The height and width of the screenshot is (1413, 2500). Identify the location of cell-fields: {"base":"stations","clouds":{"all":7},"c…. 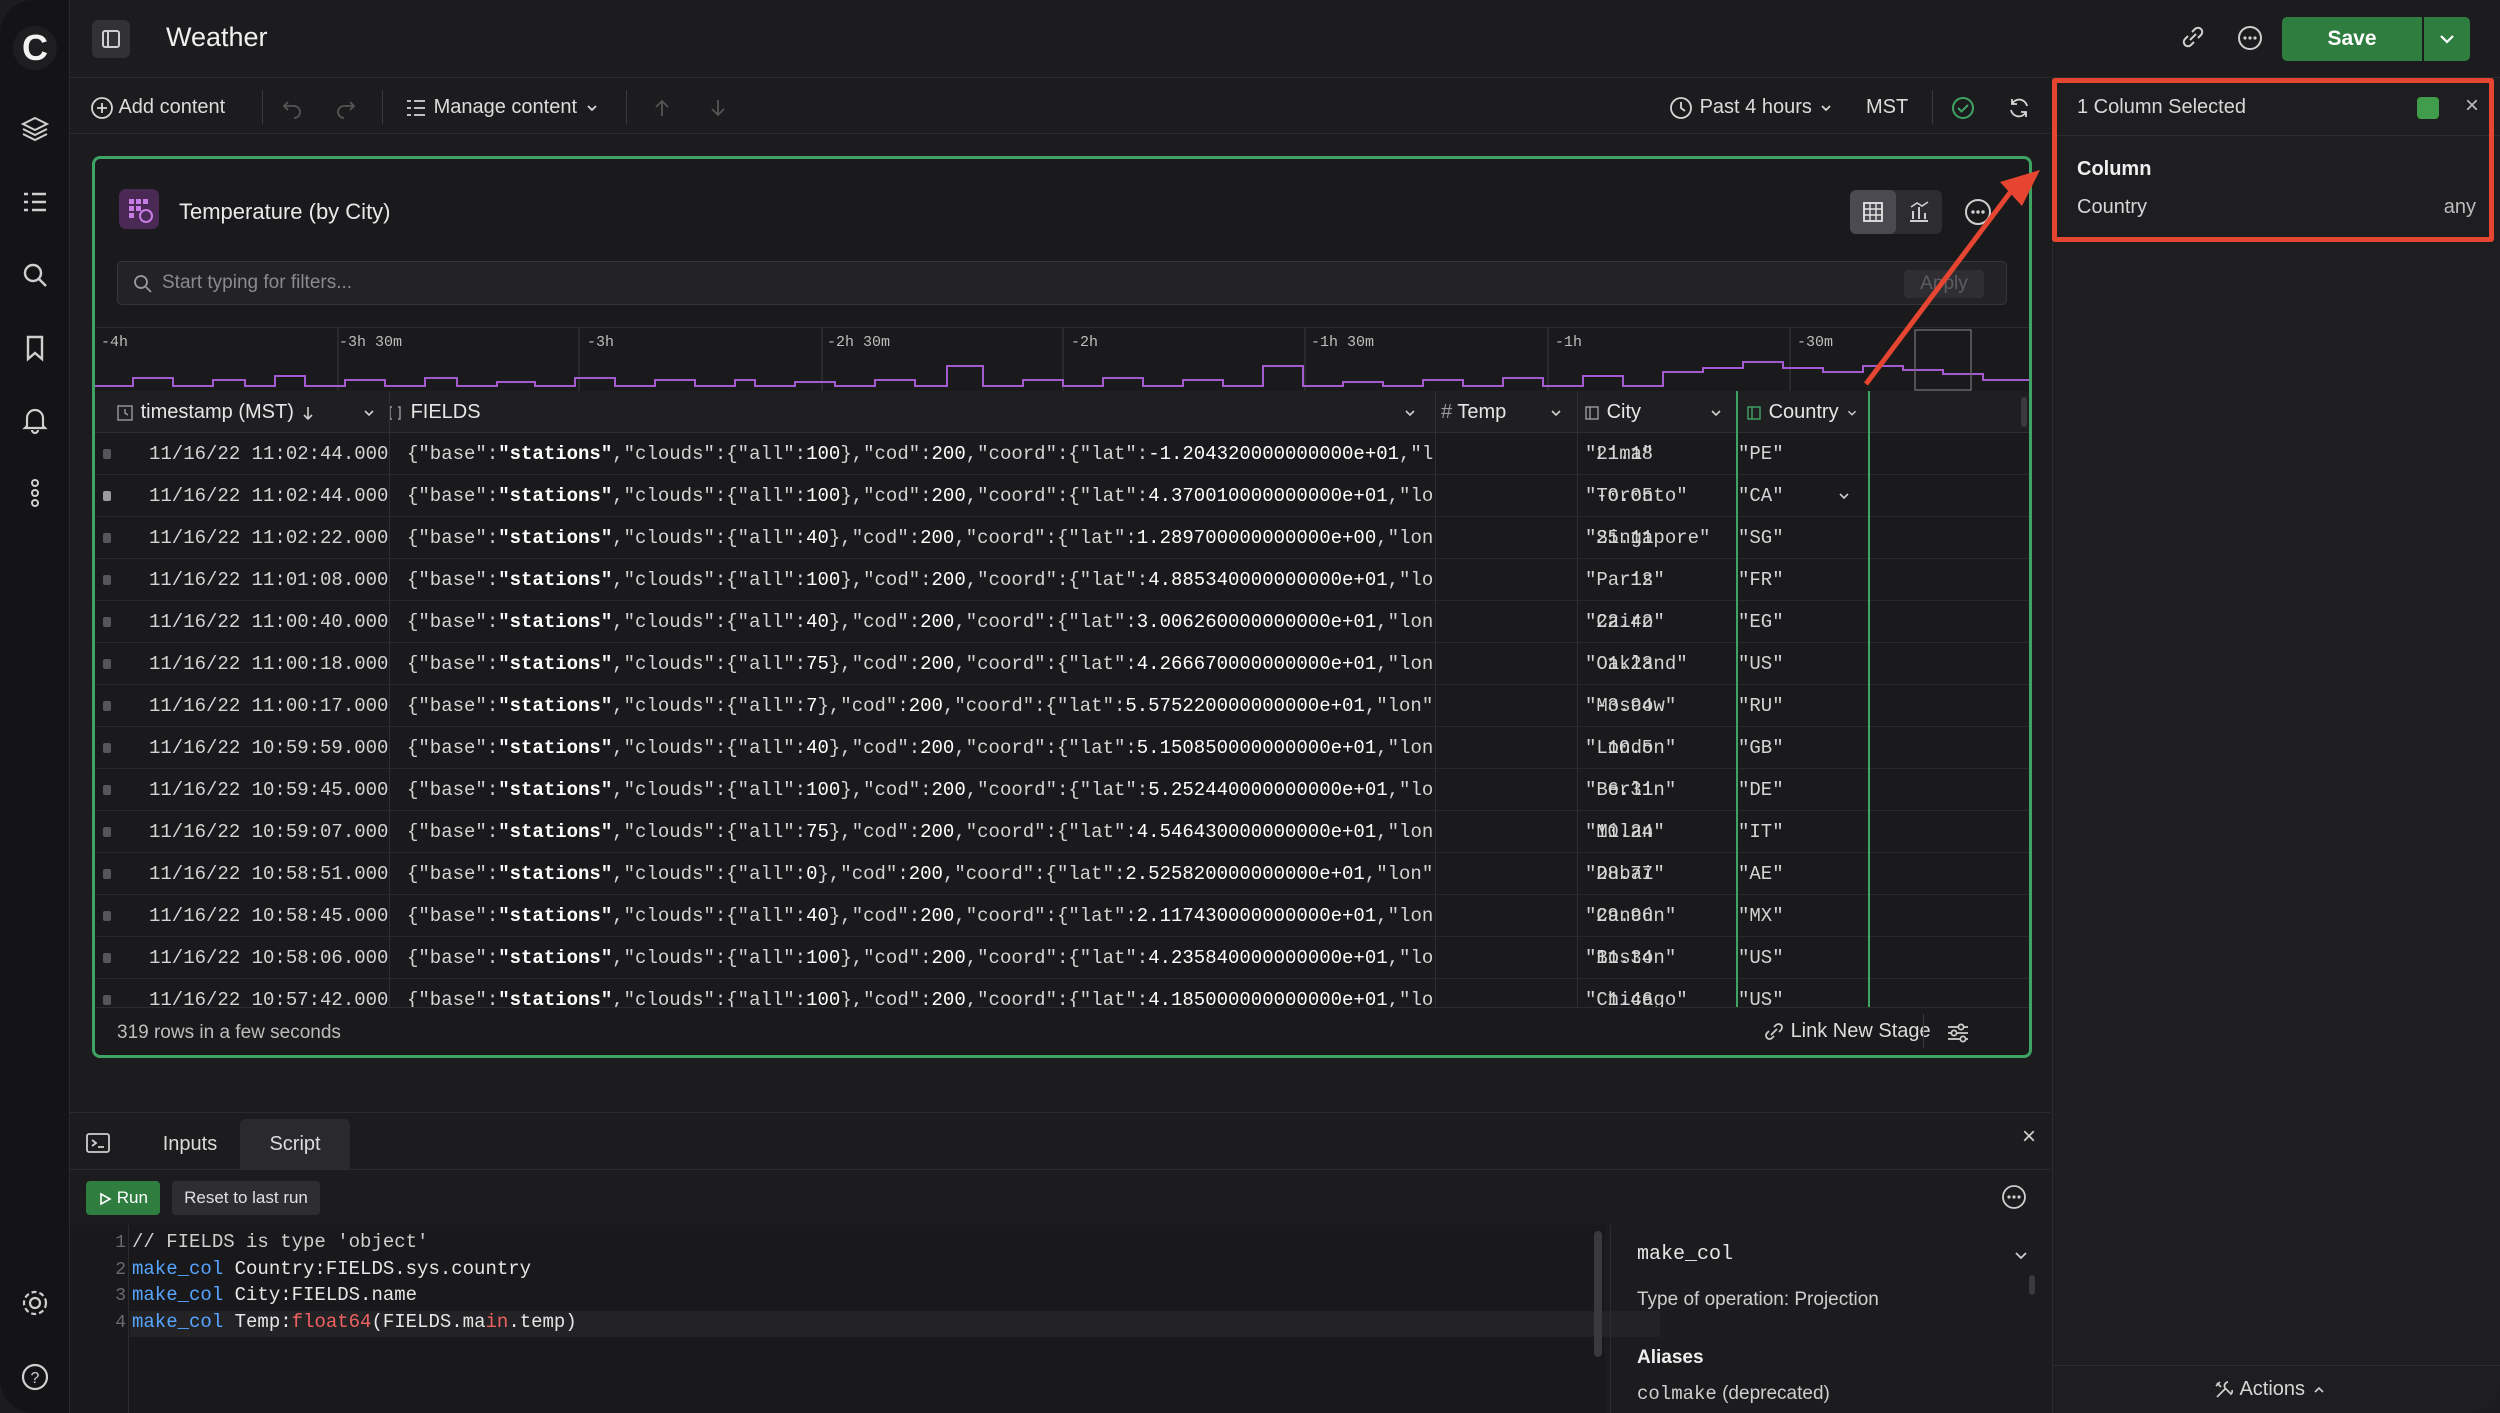
(920, 706).